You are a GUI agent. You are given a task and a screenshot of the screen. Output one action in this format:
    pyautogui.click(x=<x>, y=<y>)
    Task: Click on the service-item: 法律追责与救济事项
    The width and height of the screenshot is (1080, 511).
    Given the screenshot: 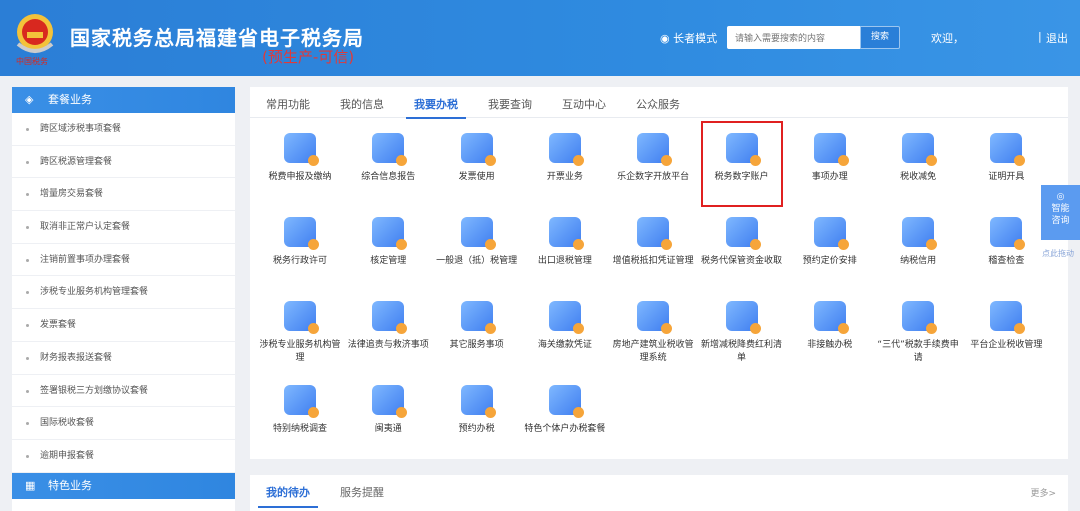 What is the action you would take?
    pyautogui.click(x=388, y=337)
    